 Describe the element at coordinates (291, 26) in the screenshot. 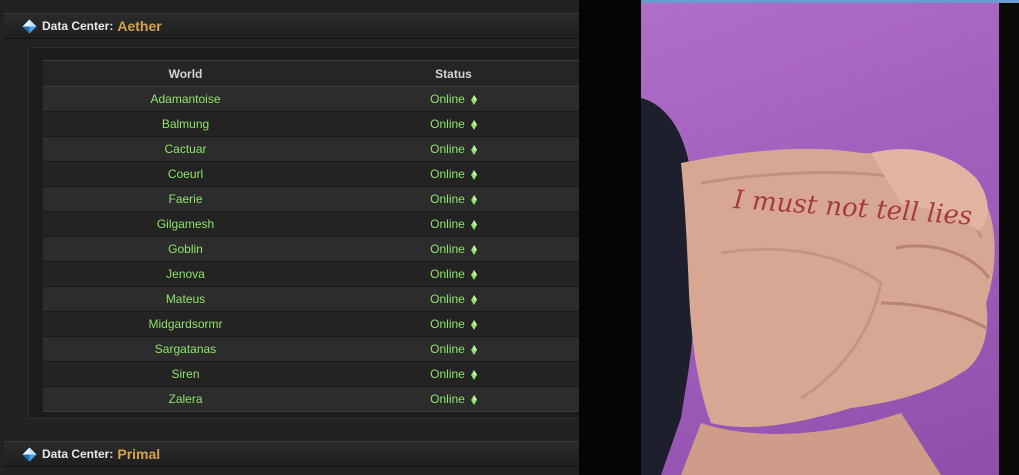

I see `data-center-header-aether: Data Center: Aether` at that location.